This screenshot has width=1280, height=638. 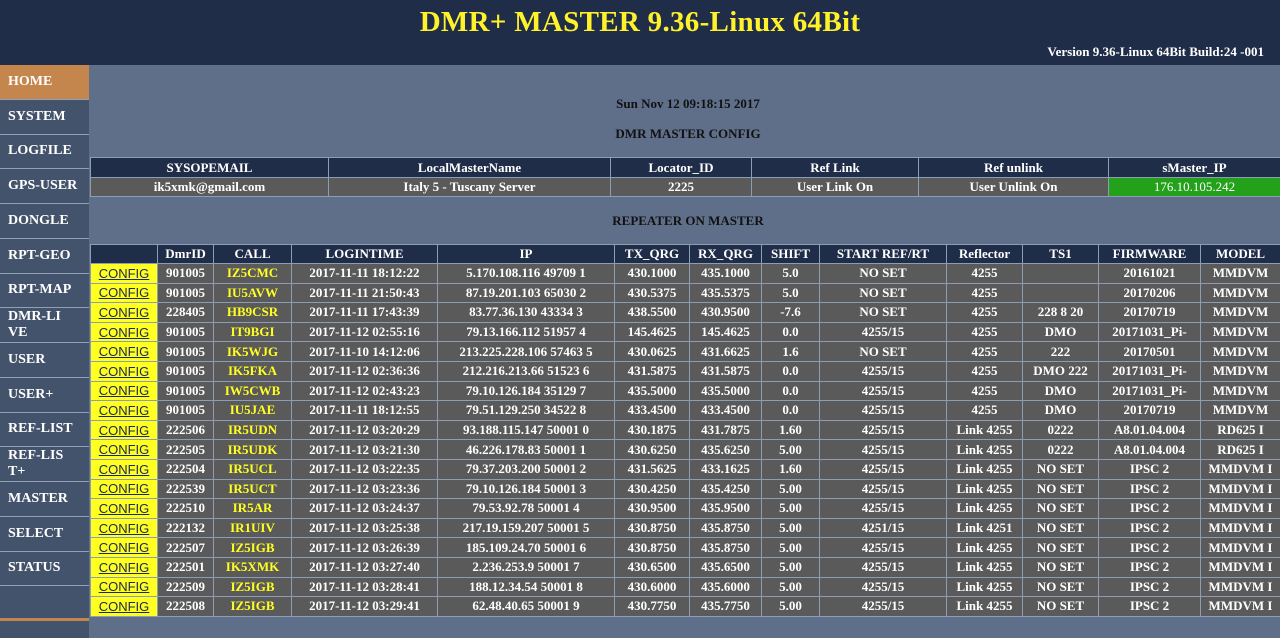 I want to click on version-label: Version 9.36-Linux 64Bit Build:24 -001, so click(x=1155, y=51).